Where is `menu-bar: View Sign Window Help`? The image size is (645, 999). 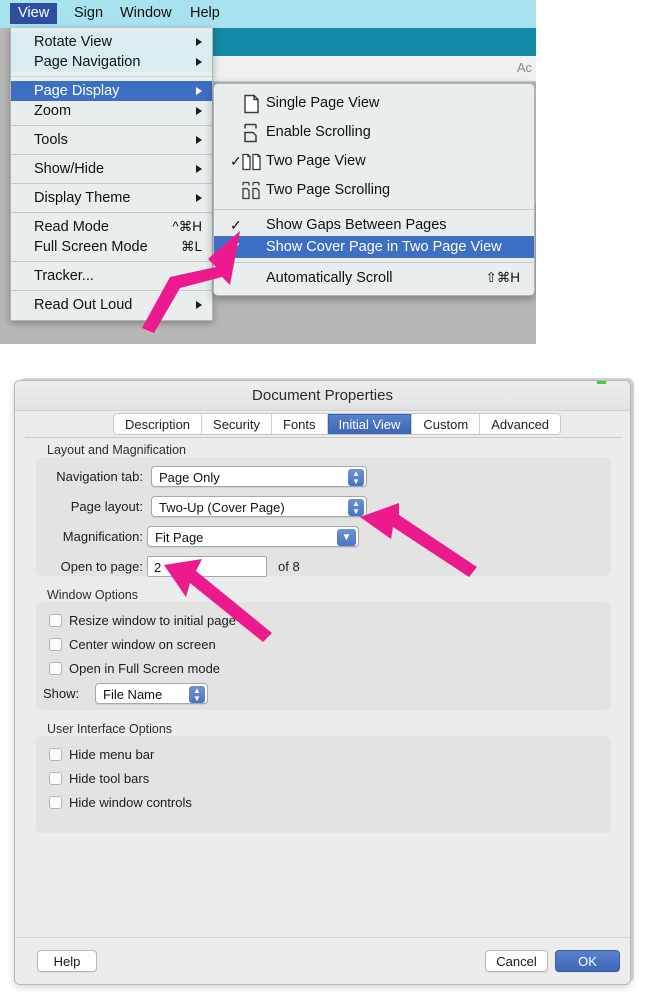
menu-bar: View Sign Window Help is located at coordinates (268, 14).